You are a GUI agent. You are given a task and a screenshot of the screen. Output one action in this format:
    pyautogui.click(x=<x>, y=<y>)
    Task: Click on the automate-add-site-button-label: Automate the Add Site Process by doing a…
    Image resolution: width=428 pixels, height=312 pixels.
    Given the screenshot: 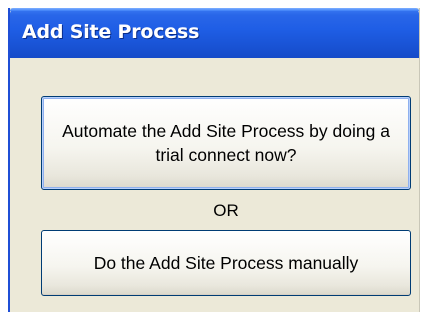 What is the action you would take?
    pyautogui.click(x=226, y=143)
    